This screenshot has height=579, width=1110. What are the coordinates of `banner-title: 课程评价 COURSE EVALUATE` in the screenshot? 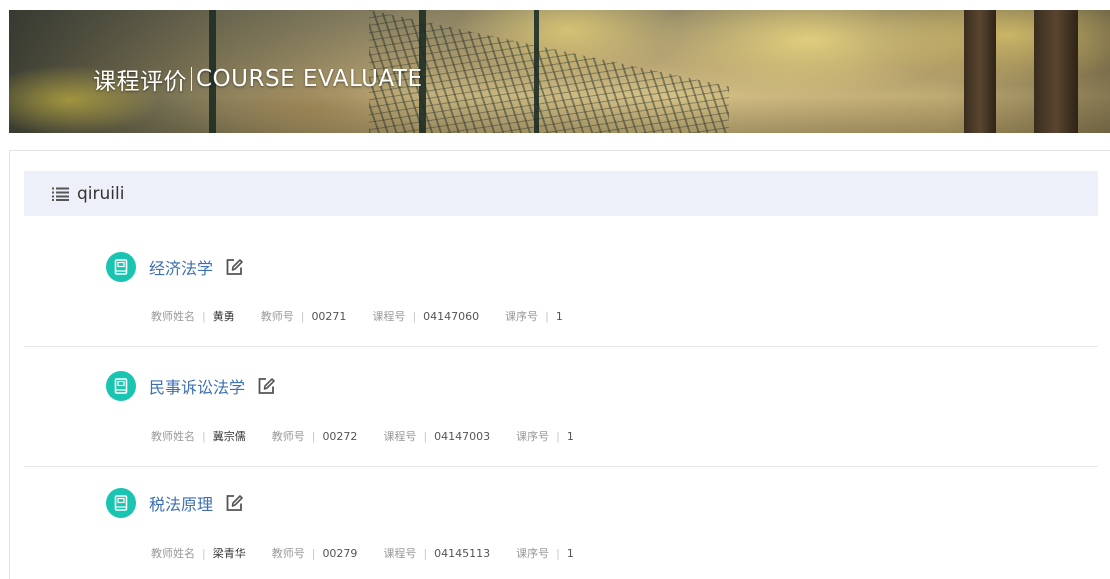 It's located at (257, 79).